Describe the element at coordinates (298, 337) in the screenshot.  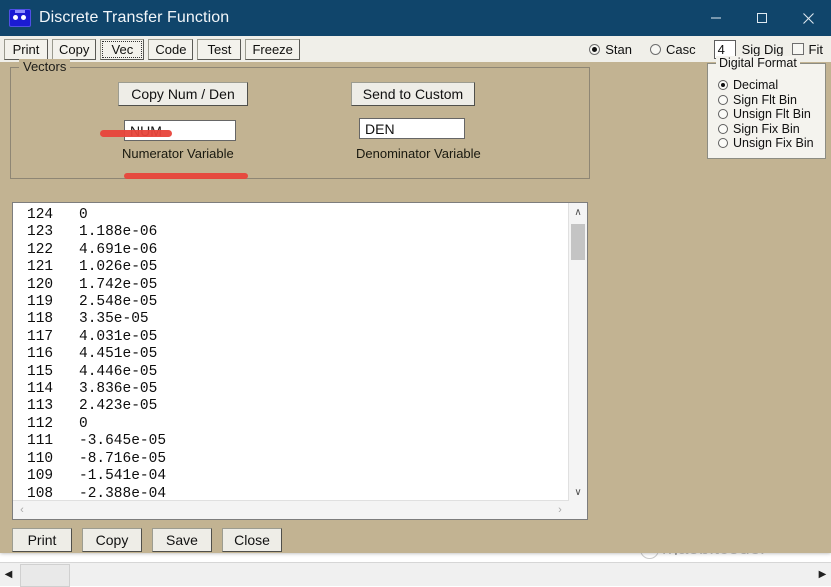
I see `list-item: 117 4.031e-05` at that location.